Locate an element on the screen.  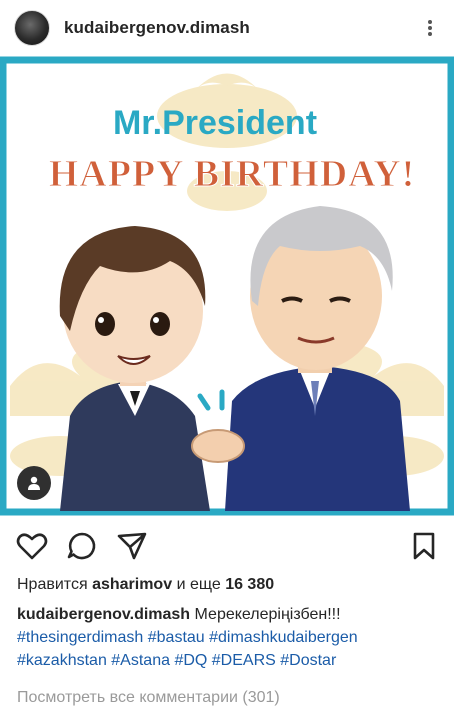
likes-line: Нравится asharimov и еще 16 380 is located at coordinates (145, 585).